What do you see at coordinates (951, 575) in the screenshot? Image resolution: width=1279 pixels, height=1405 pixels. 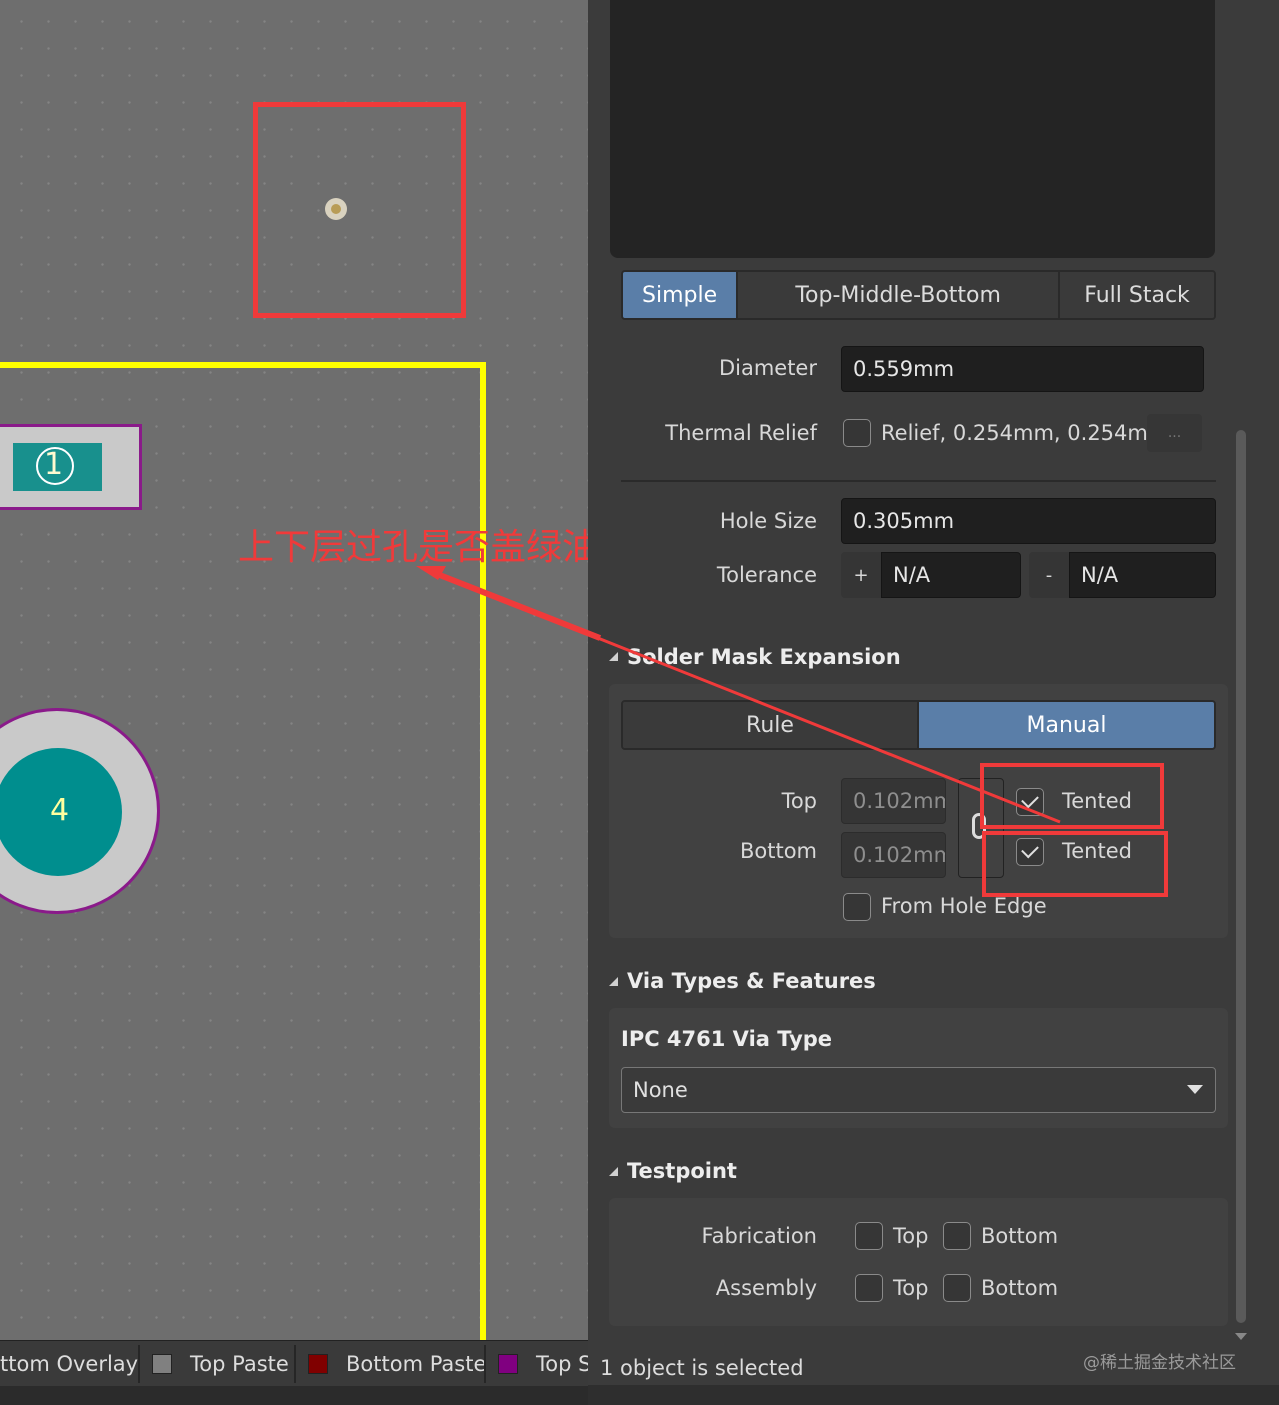 I see `tolerance-plus-field: N/A` at bounding box center [951, 575].